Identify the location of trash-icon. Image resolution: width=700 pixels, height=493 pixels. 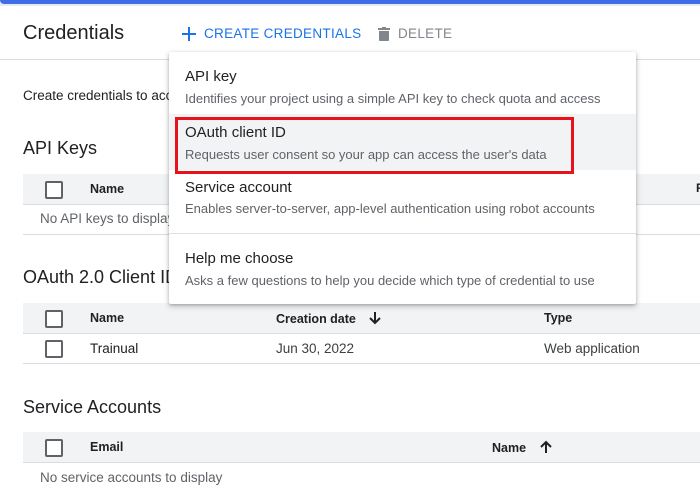
(384, 33).